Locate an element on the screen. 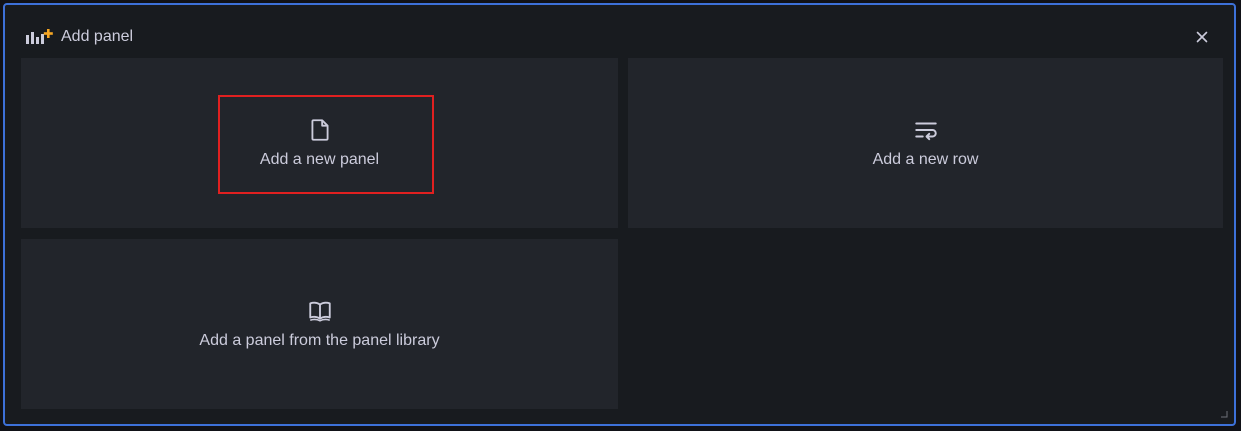 Image resolution: width=1241 pixels, height=431 pixels. resize-handle-icon is located at coordinates (1224, 414).